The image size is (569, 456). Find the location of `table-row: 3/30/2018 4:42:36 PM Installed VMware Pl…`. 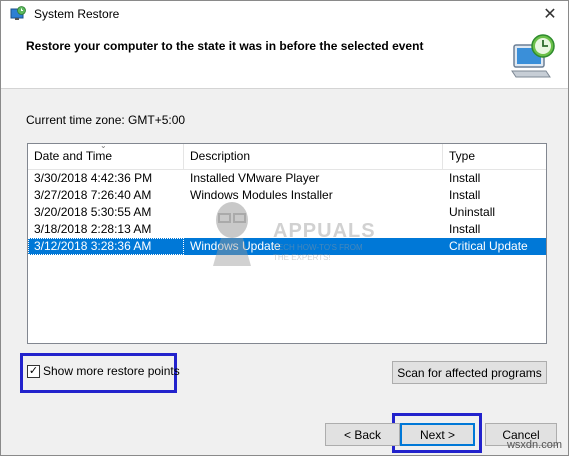

table-row: 3/30/2018 4:42:36 PM Installed VMware Pl… is located at coordinates (287, 178).